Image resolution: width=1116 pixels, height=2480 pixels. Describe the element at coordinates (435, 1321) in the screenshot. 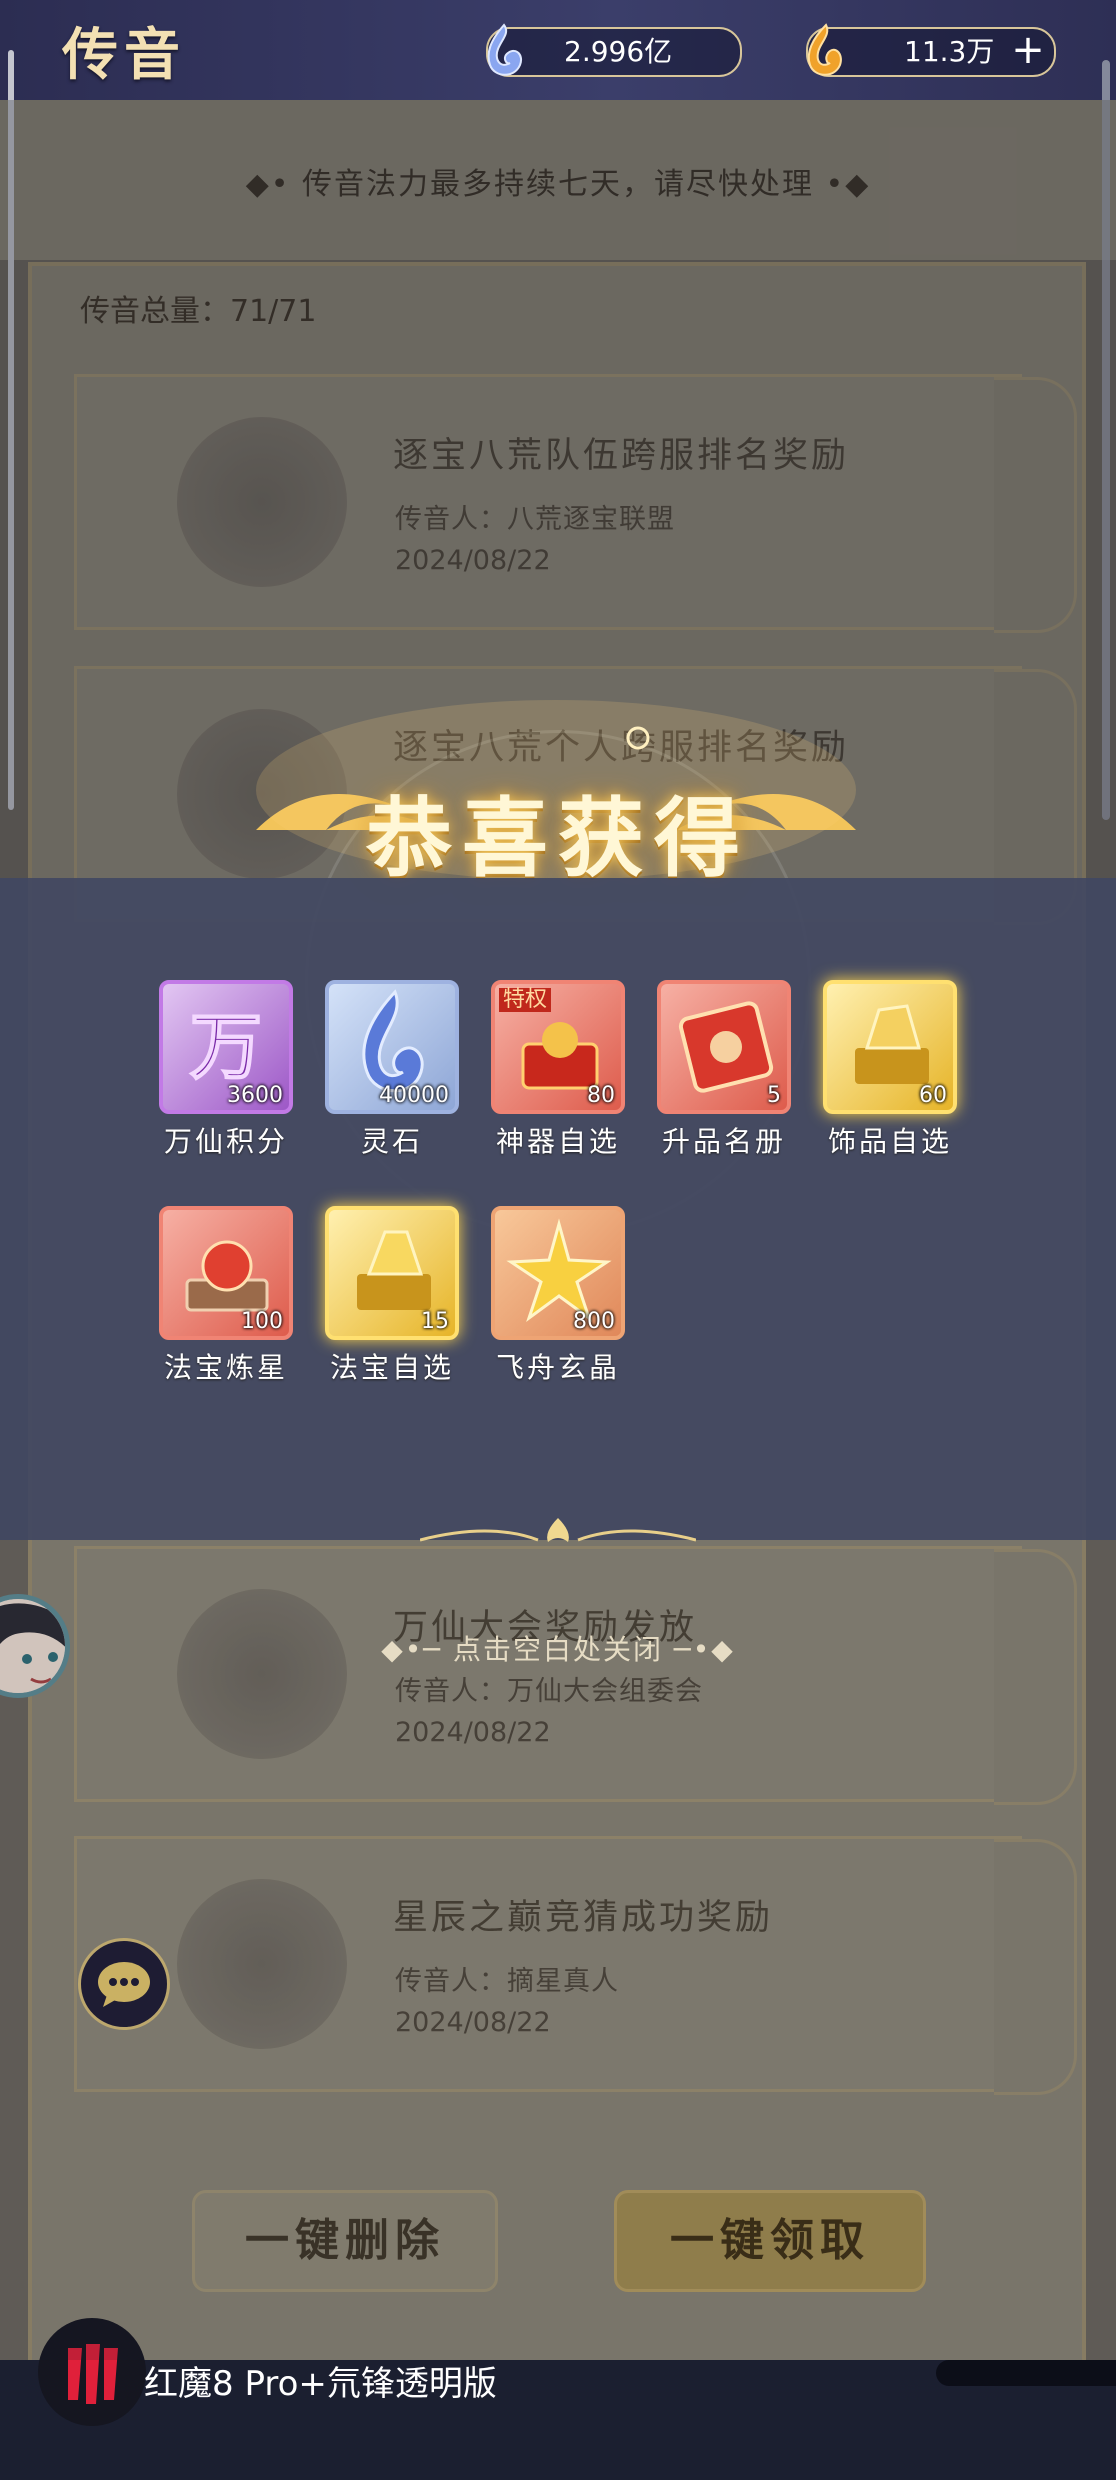

I see `reward-count: 15` at that location.